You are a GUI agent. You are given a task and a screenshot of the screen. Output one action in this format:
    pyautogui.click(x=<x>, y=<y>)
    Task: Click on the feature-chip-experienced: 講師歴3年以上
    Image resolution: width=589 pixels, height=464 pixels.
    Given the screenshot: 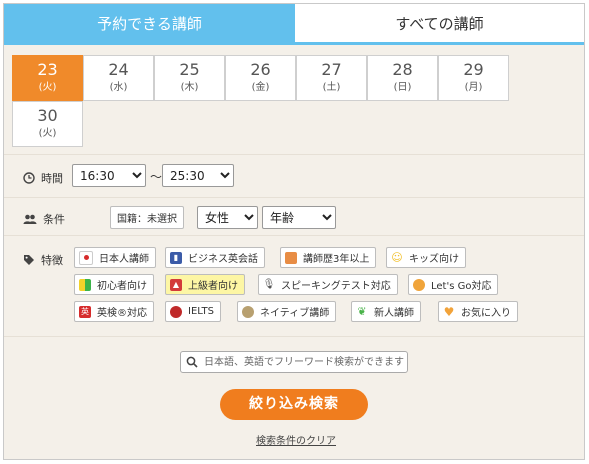 What is the action you would take?
    pyautogui.click(x=328, y=257)
    